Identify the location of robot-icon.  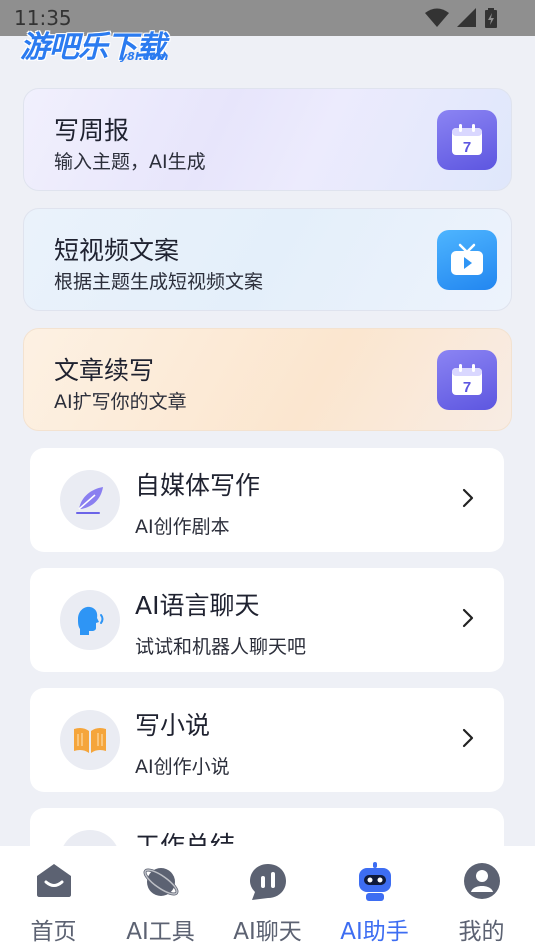
(374, 881).